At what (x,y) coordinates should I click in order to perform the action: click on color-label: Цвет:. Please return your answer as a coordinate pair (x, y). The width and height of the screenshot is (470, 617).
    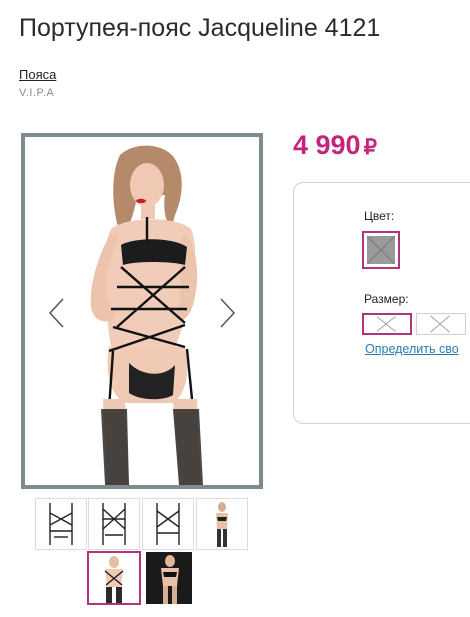
    Looking at the image, I should click on (379, 216).